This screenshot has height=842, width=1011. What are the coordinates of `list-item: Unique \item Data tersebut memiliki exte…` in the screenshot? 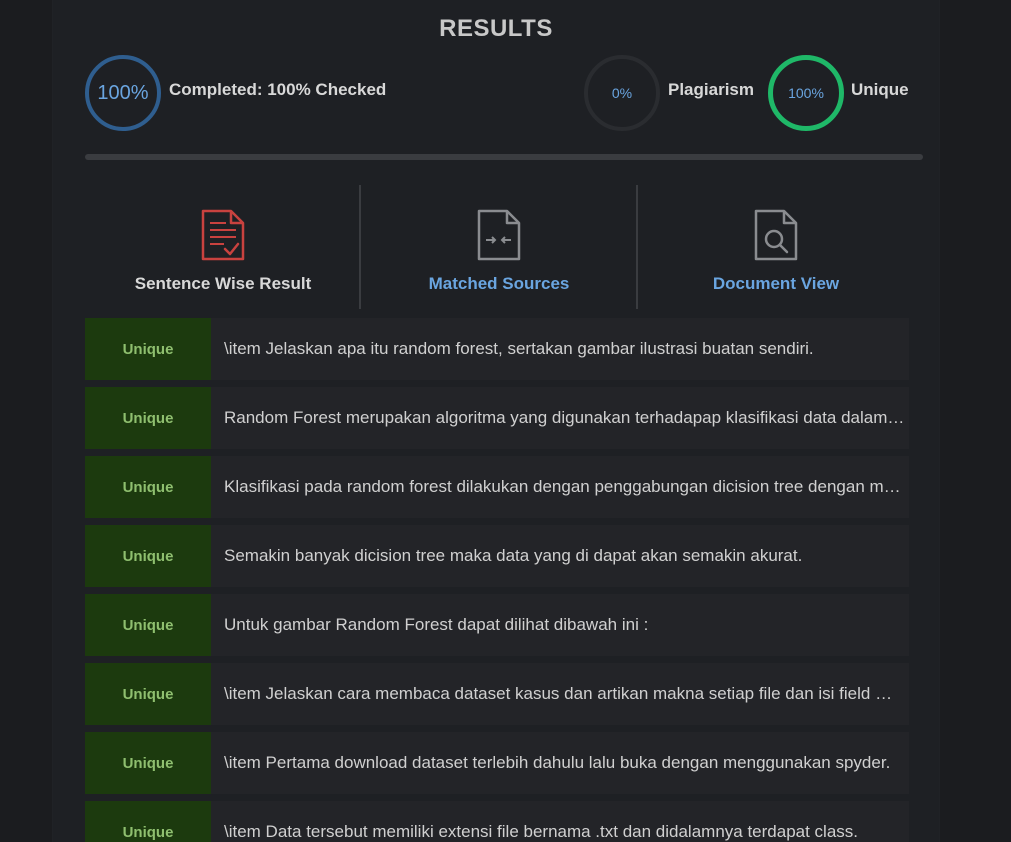 It's located at (497, 821).